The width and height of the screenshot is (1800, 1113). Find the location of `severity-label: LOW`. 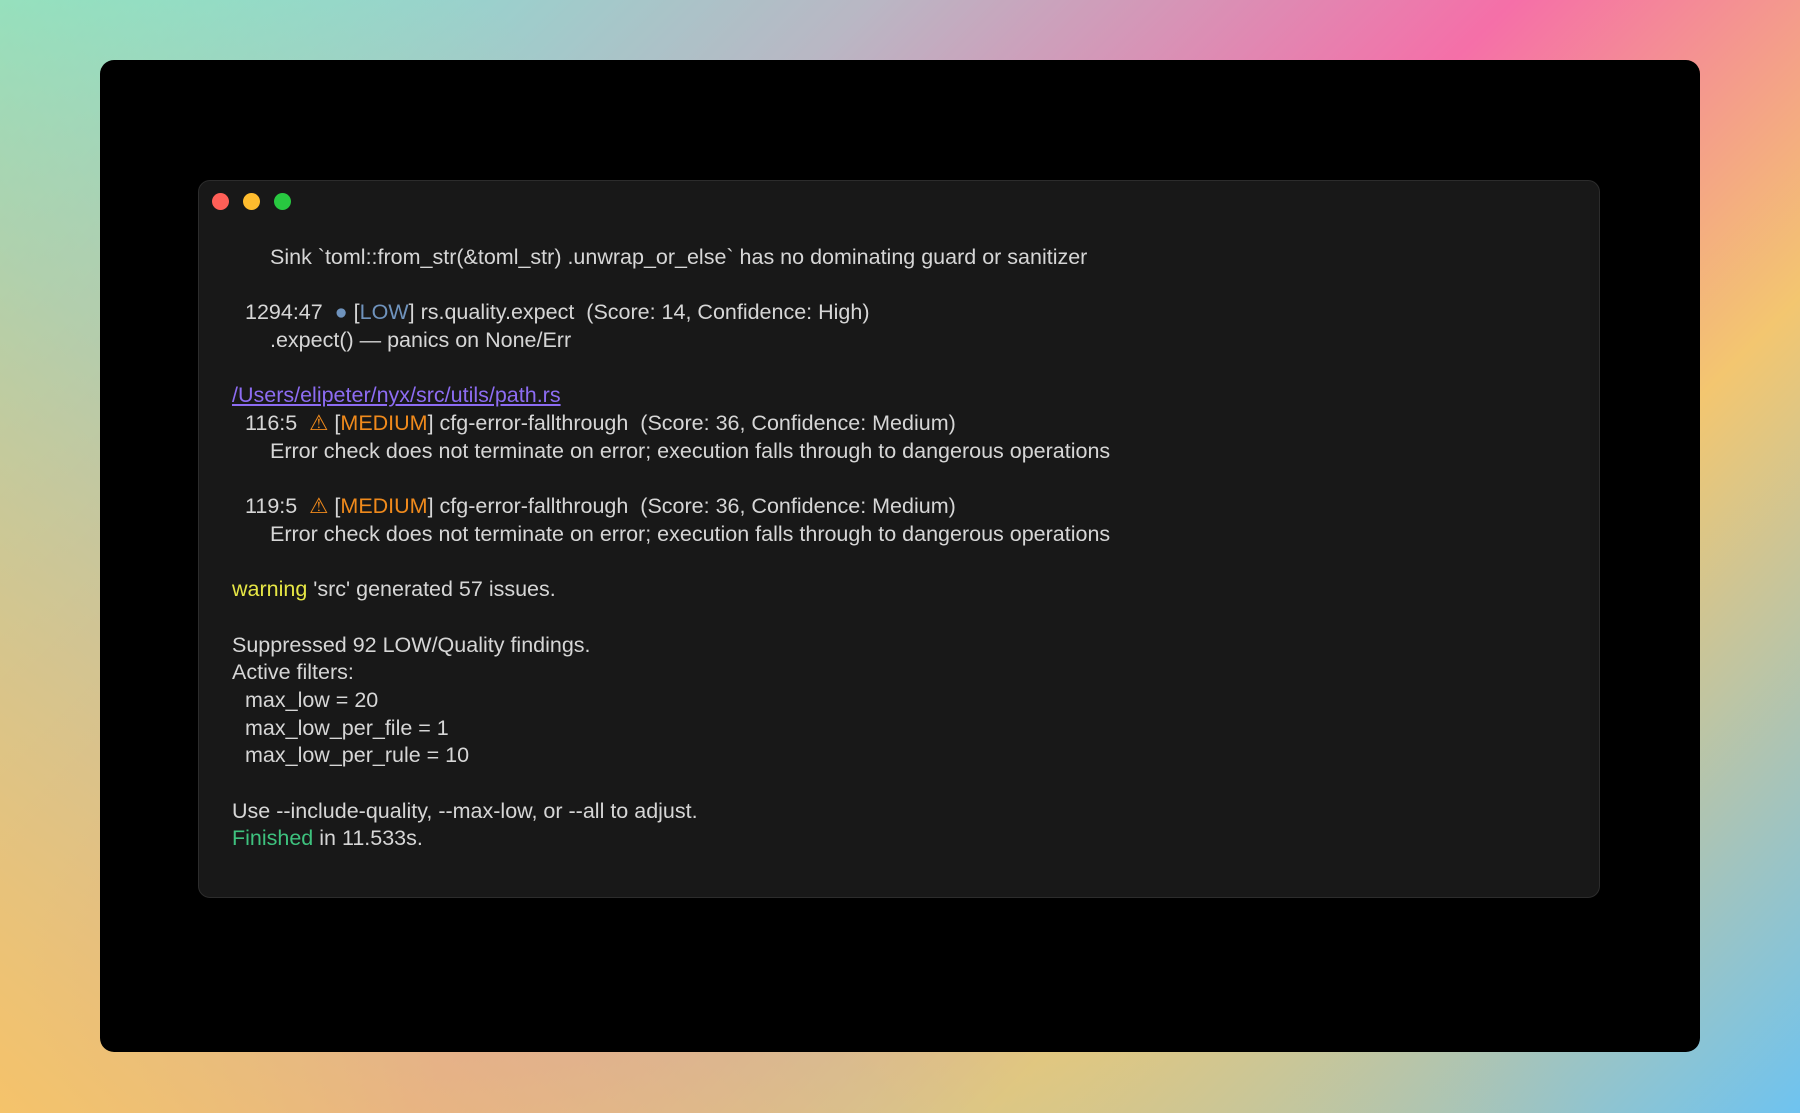

severity-label: LOW is located at coordinates (384, 312).